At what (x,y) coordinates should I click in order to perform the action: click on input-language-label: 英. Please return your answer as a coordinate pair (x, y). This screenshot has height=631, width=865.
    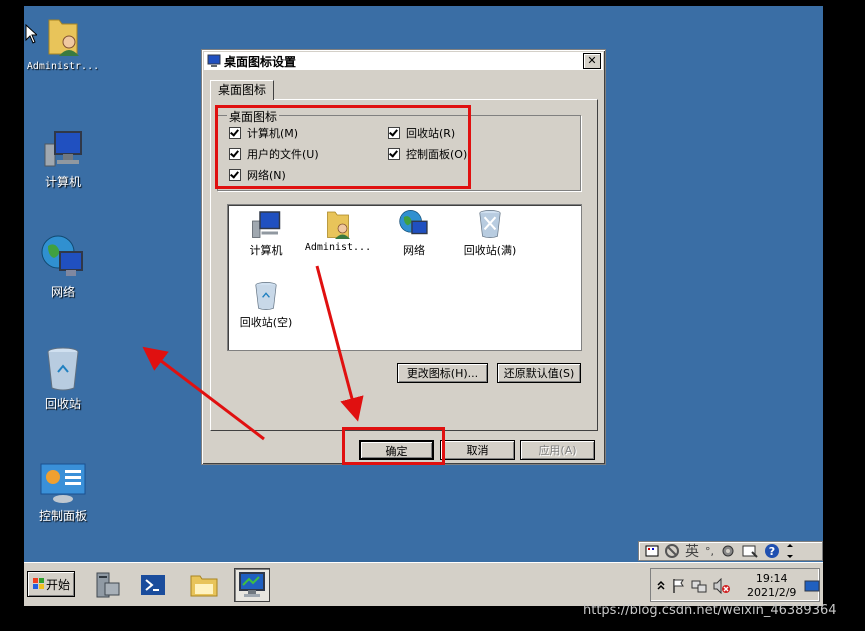
    Looking at the image, I should click on (692, 551).